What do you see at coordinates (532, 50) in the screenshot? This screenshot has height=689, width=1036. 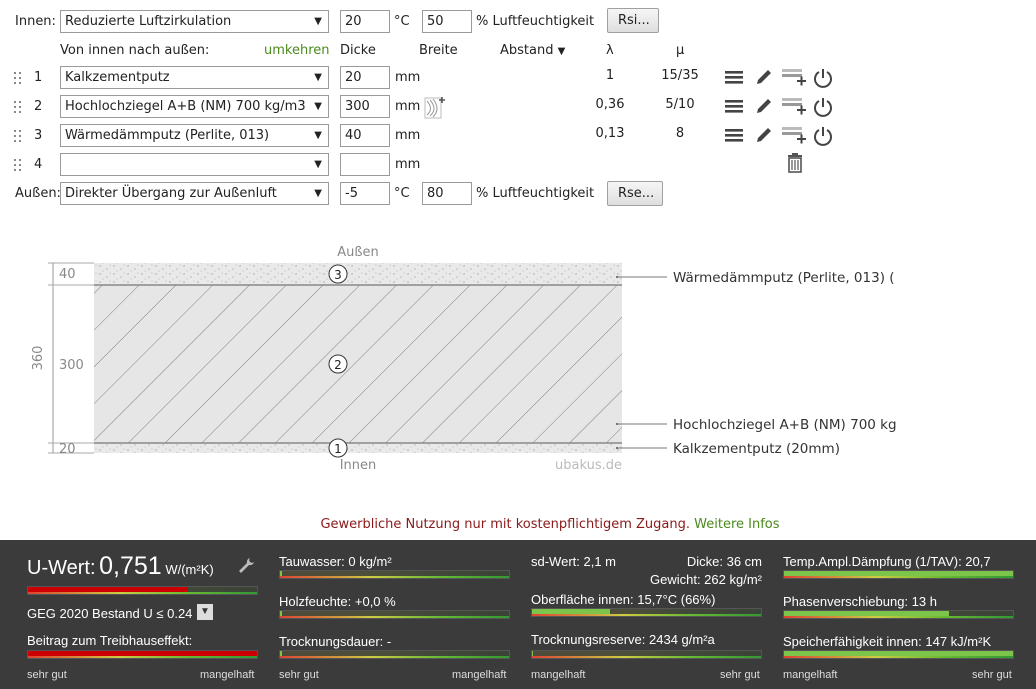 I see `spacing-header: Abstand ▼` at bounding box center [532, 50].